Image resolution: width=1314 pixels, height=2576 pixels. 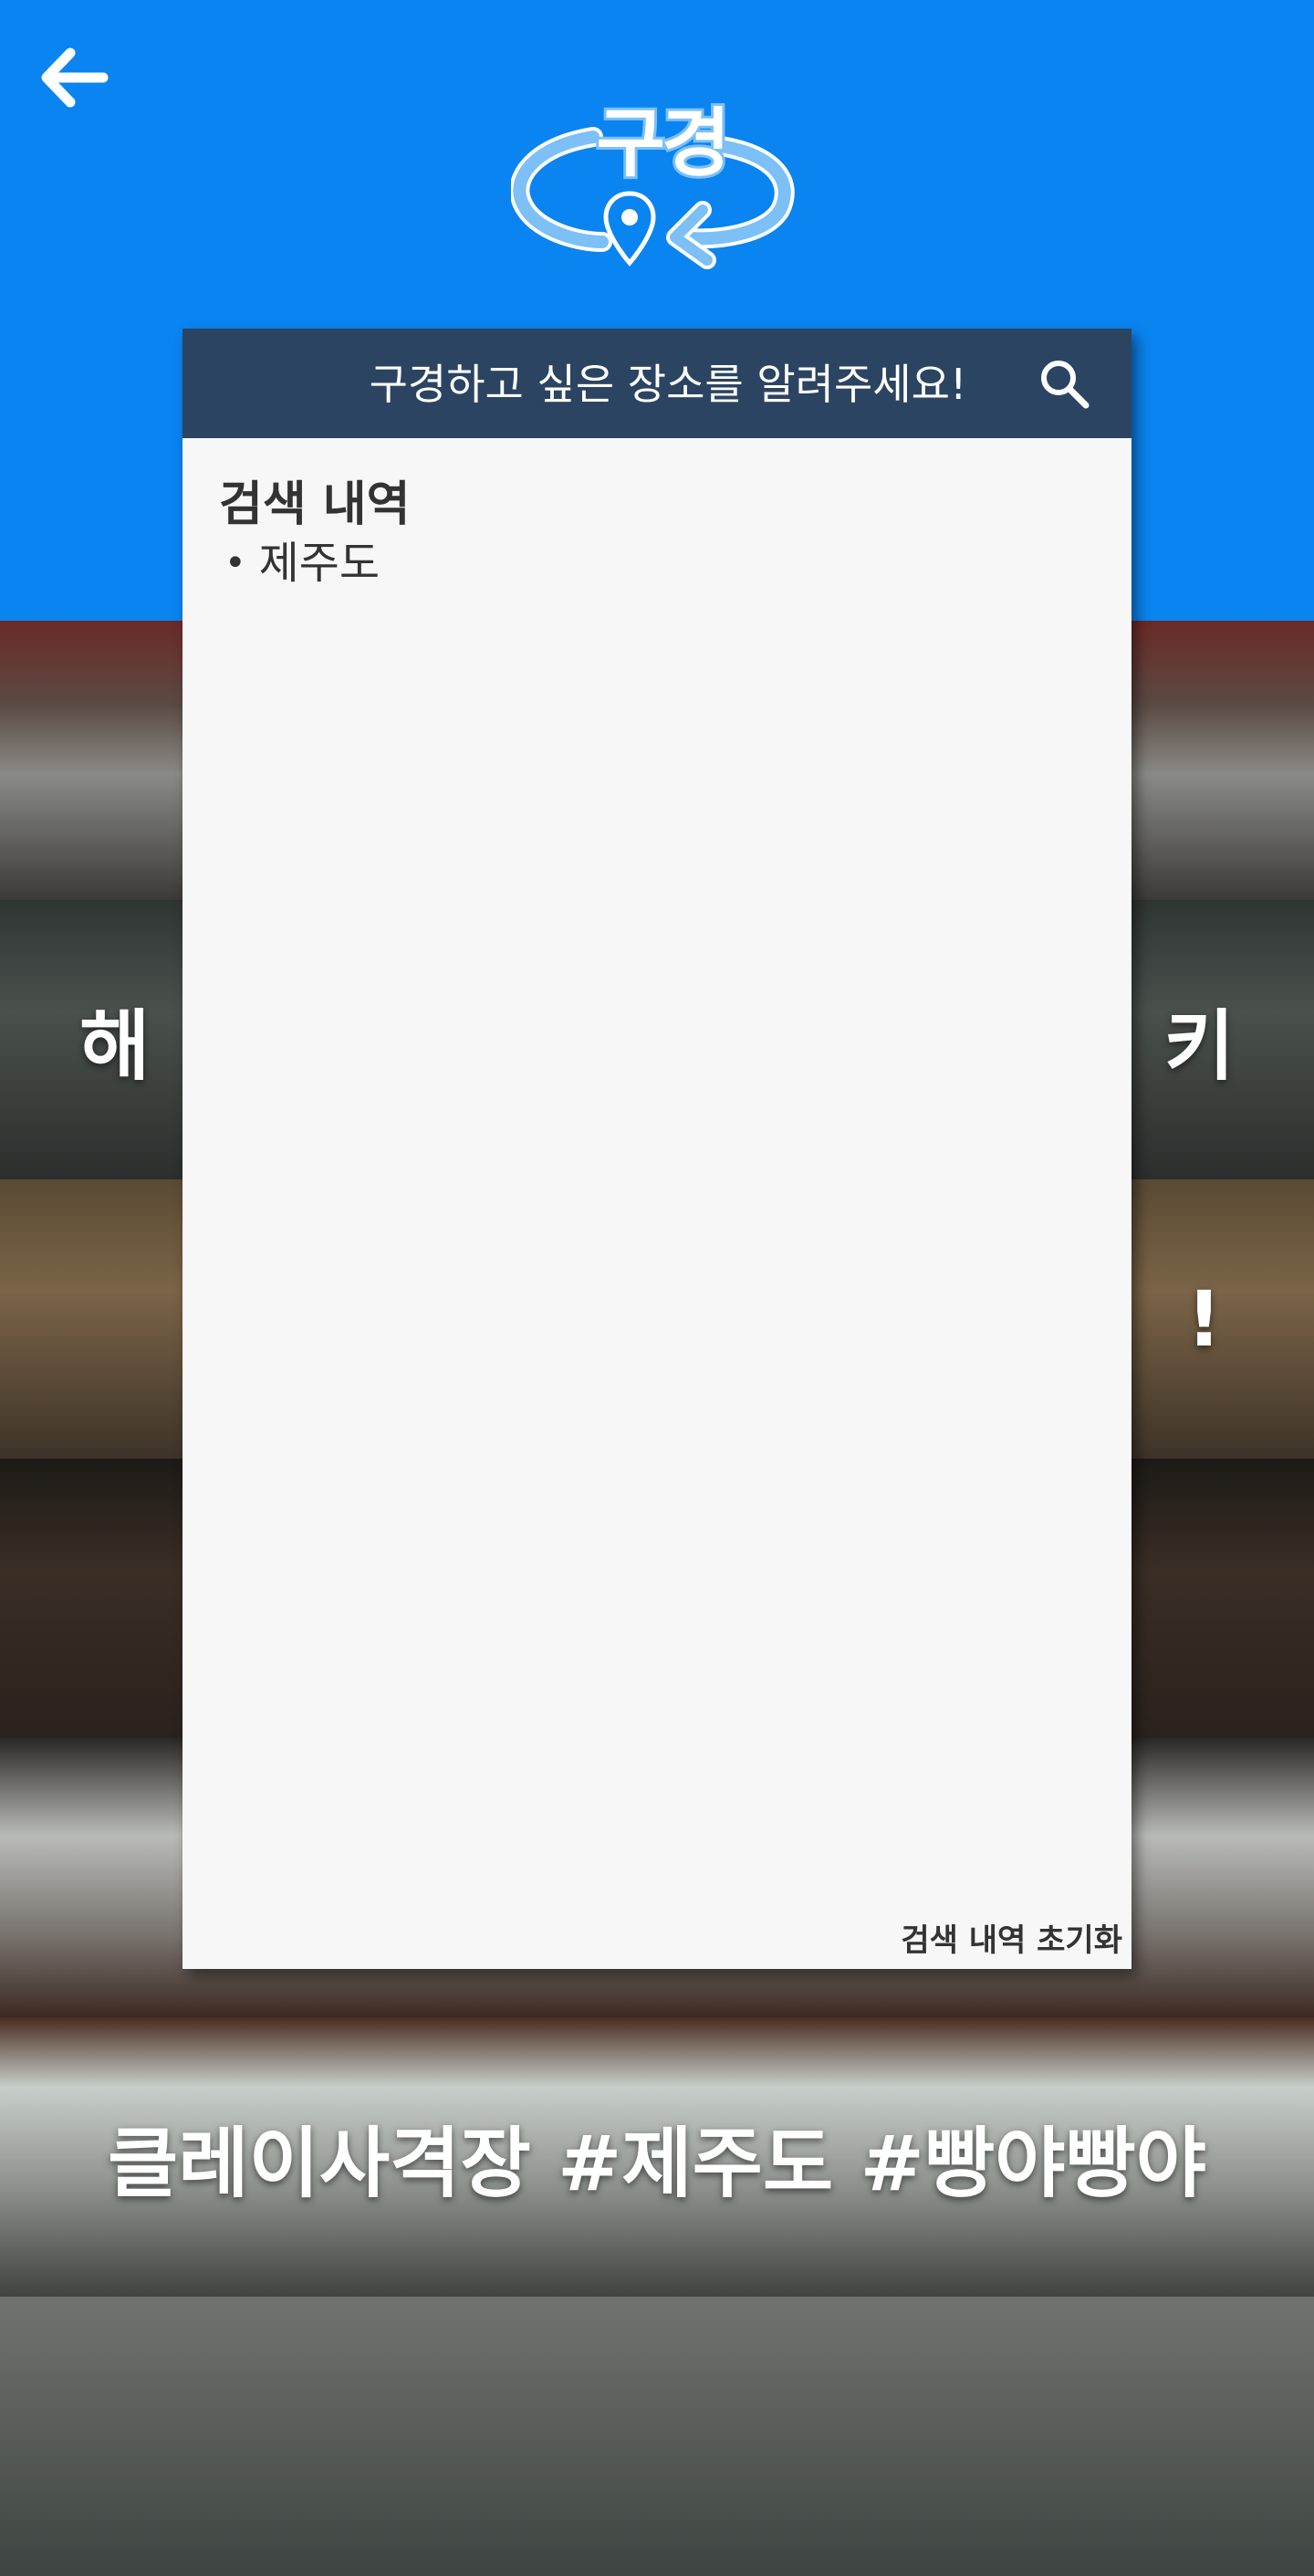 What do you see at coordinates (319, 563) in the screenshot?
I see `search-history-item-label: 제주도` at bounding box center [319, 563].